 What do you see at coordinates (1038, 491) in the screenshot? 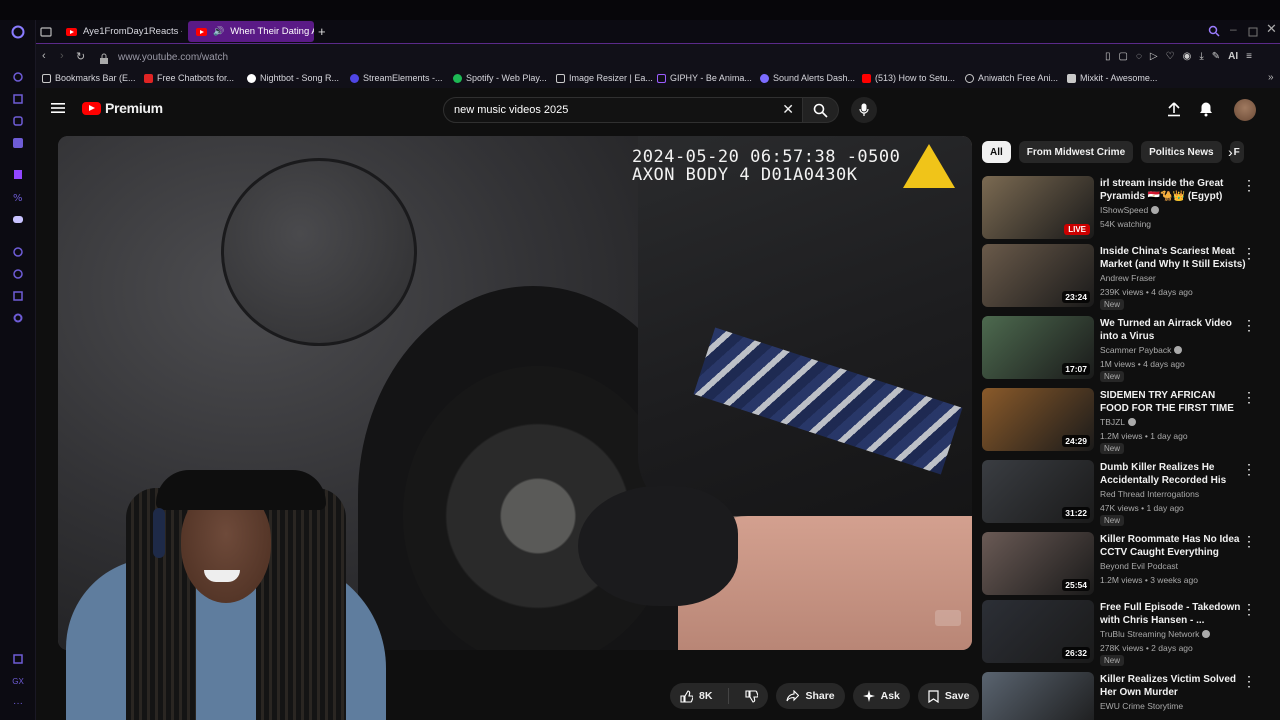
I see `video-thumbnail: 31:22` at bounding box center [1038, 491].